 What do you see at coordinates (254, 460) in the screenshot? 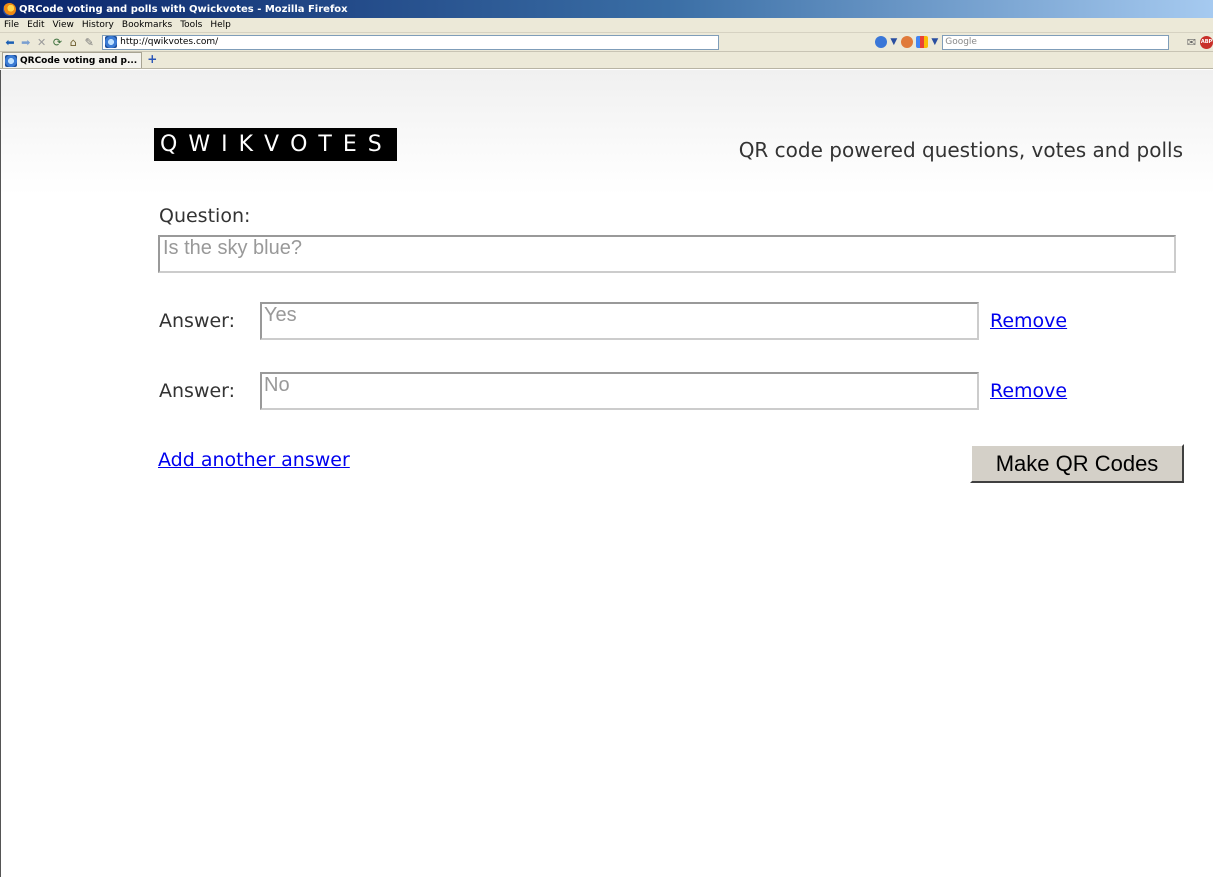
I see `add-answer-link: Add another answer` at bounding box center [254, 460].